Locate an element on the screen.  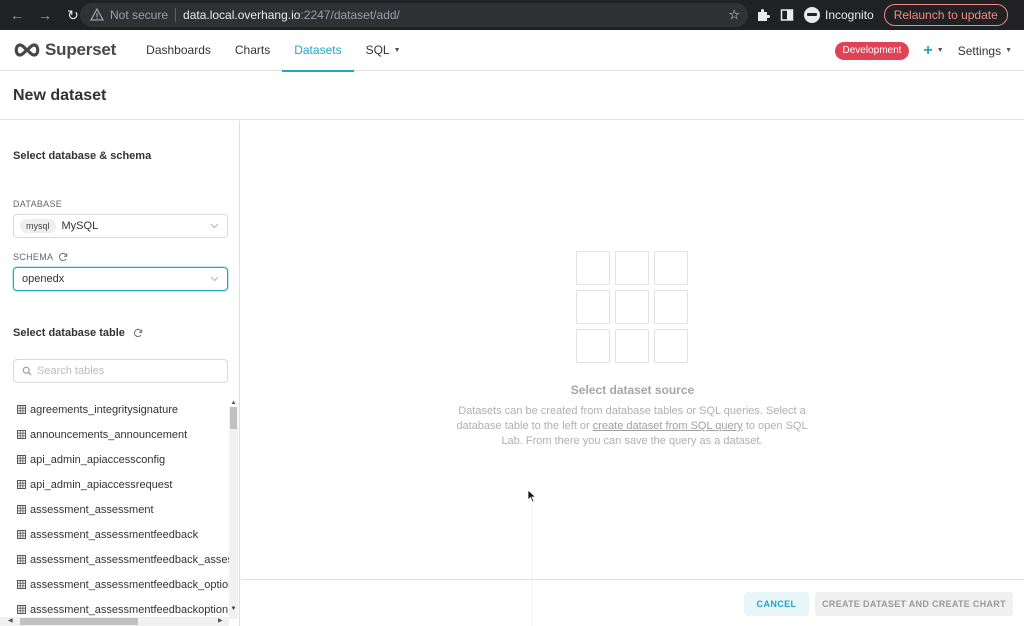
scroll-up-arrow-icon: ▲ is located at coordinates (233, 403).